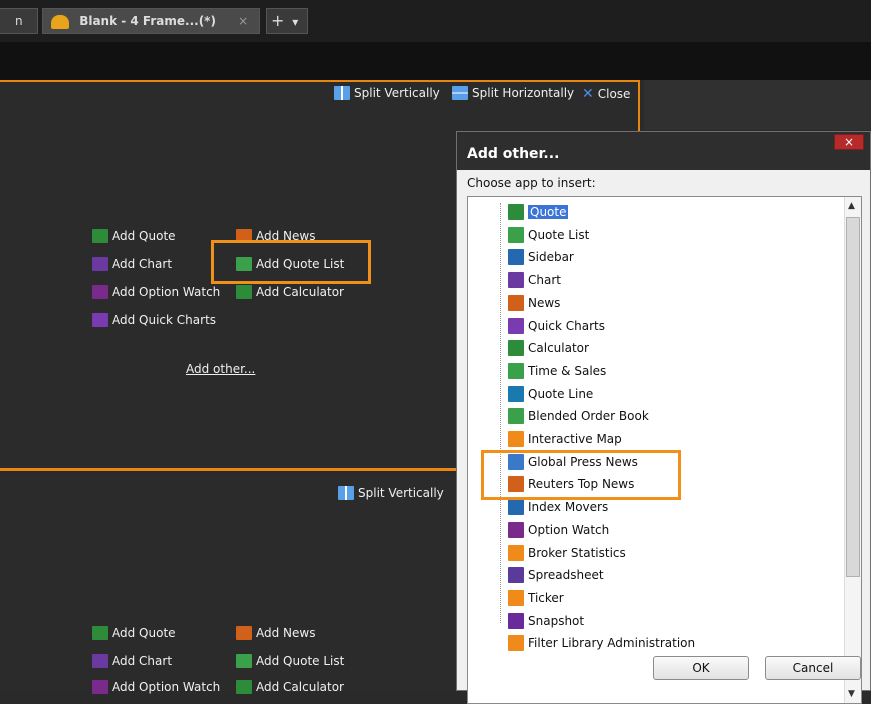 Image resolution: width=871 pixels, height=704 pixels. I want to click on list-item-label: Blended Order Book, so click(588, 416).